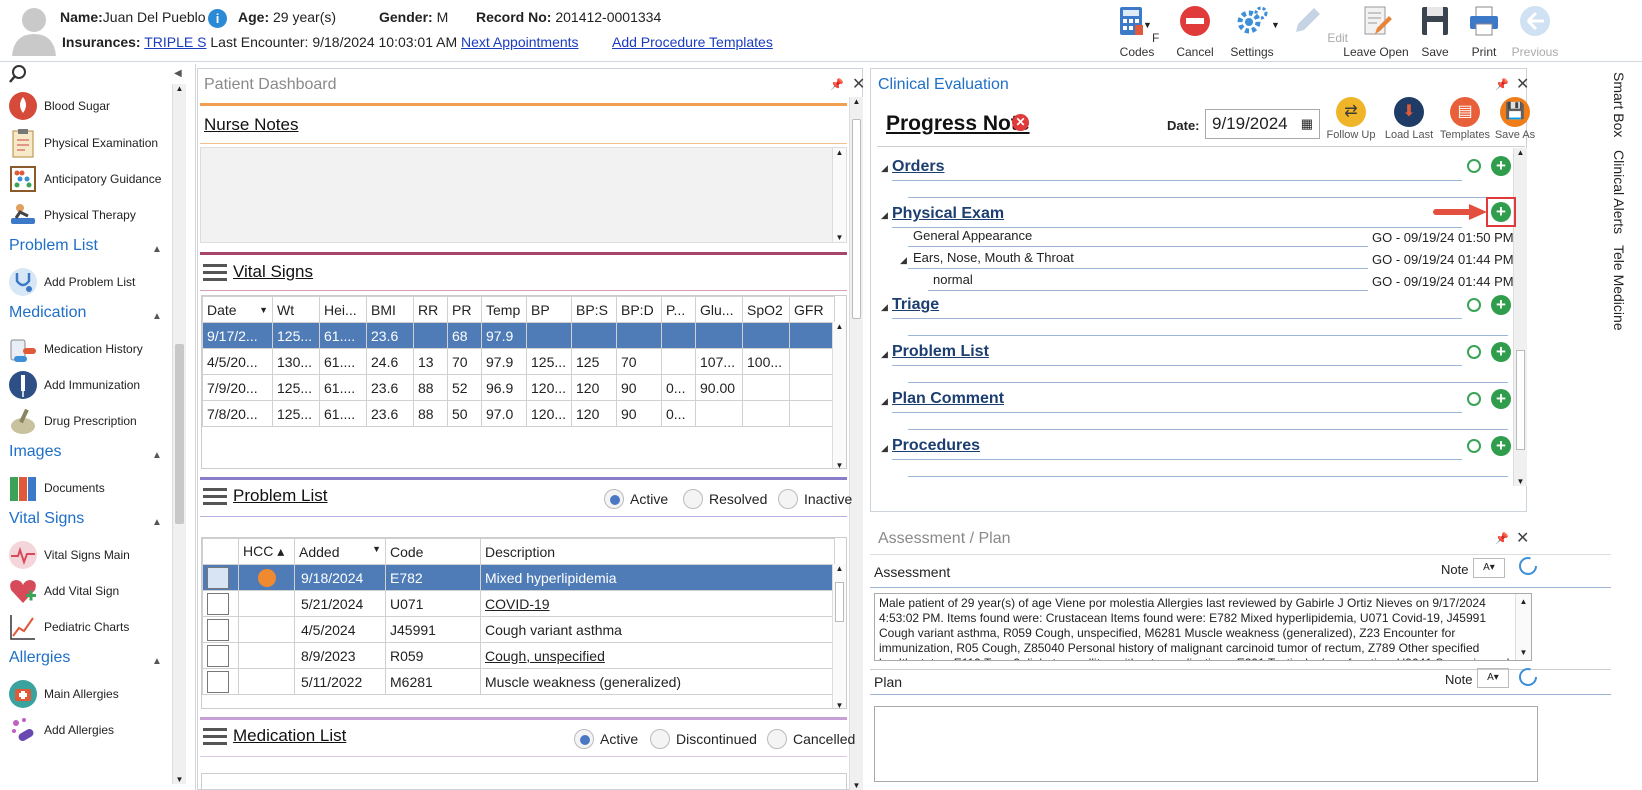 The height and width of the screenshot is (790, 1642). Describe the element at coordinates (606, 739) in the screenshot. I see `med-filter-active-radio: Active` at that location.